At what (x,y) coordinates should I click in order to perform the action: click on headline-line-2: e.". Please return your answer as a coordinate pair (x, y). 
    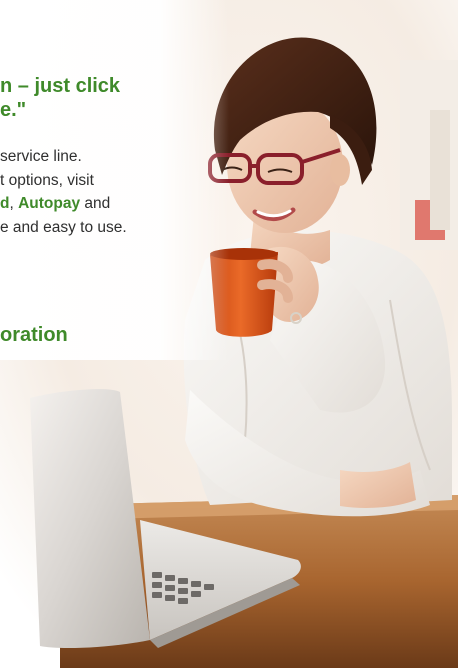
    Looking at the image, I should click on (13, 110).